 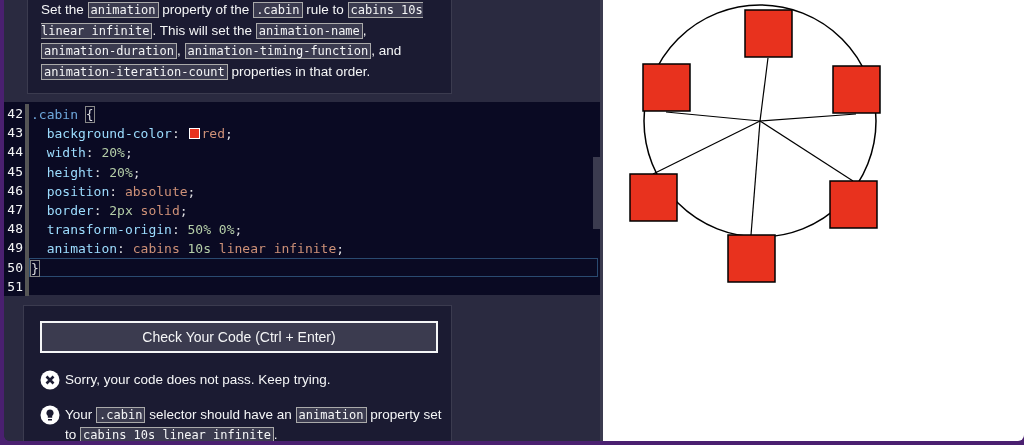 I want to click on feedback-message: Sorry, your code does not pass. Keep trying., so click(x=198, y=380).